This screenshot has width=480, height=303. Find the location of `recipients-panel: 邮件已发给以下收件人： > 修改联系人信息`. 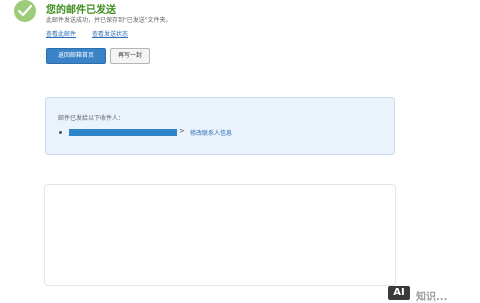

recipients-panel: 邮件已发给以下收件人： > 修改联系人信息 is located at coordinates (220, 126).